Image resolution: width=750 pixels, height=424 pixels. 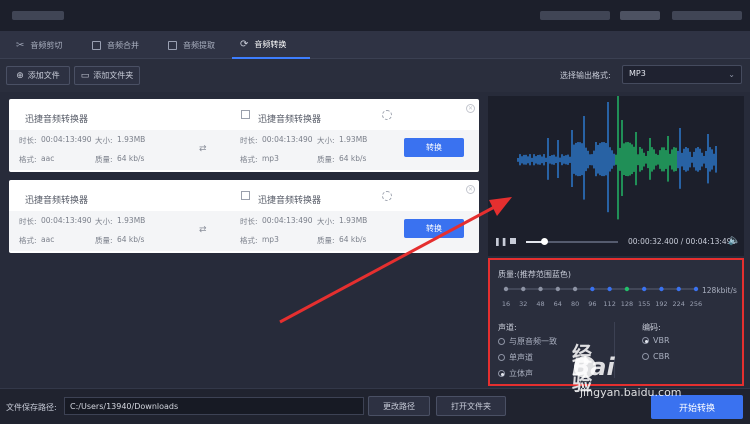 What do you see at coordinates (214, 406) in the screenshot?
I see `save-path-input: C:/Users/13940/Downloads` at bounding box center [214, 406].